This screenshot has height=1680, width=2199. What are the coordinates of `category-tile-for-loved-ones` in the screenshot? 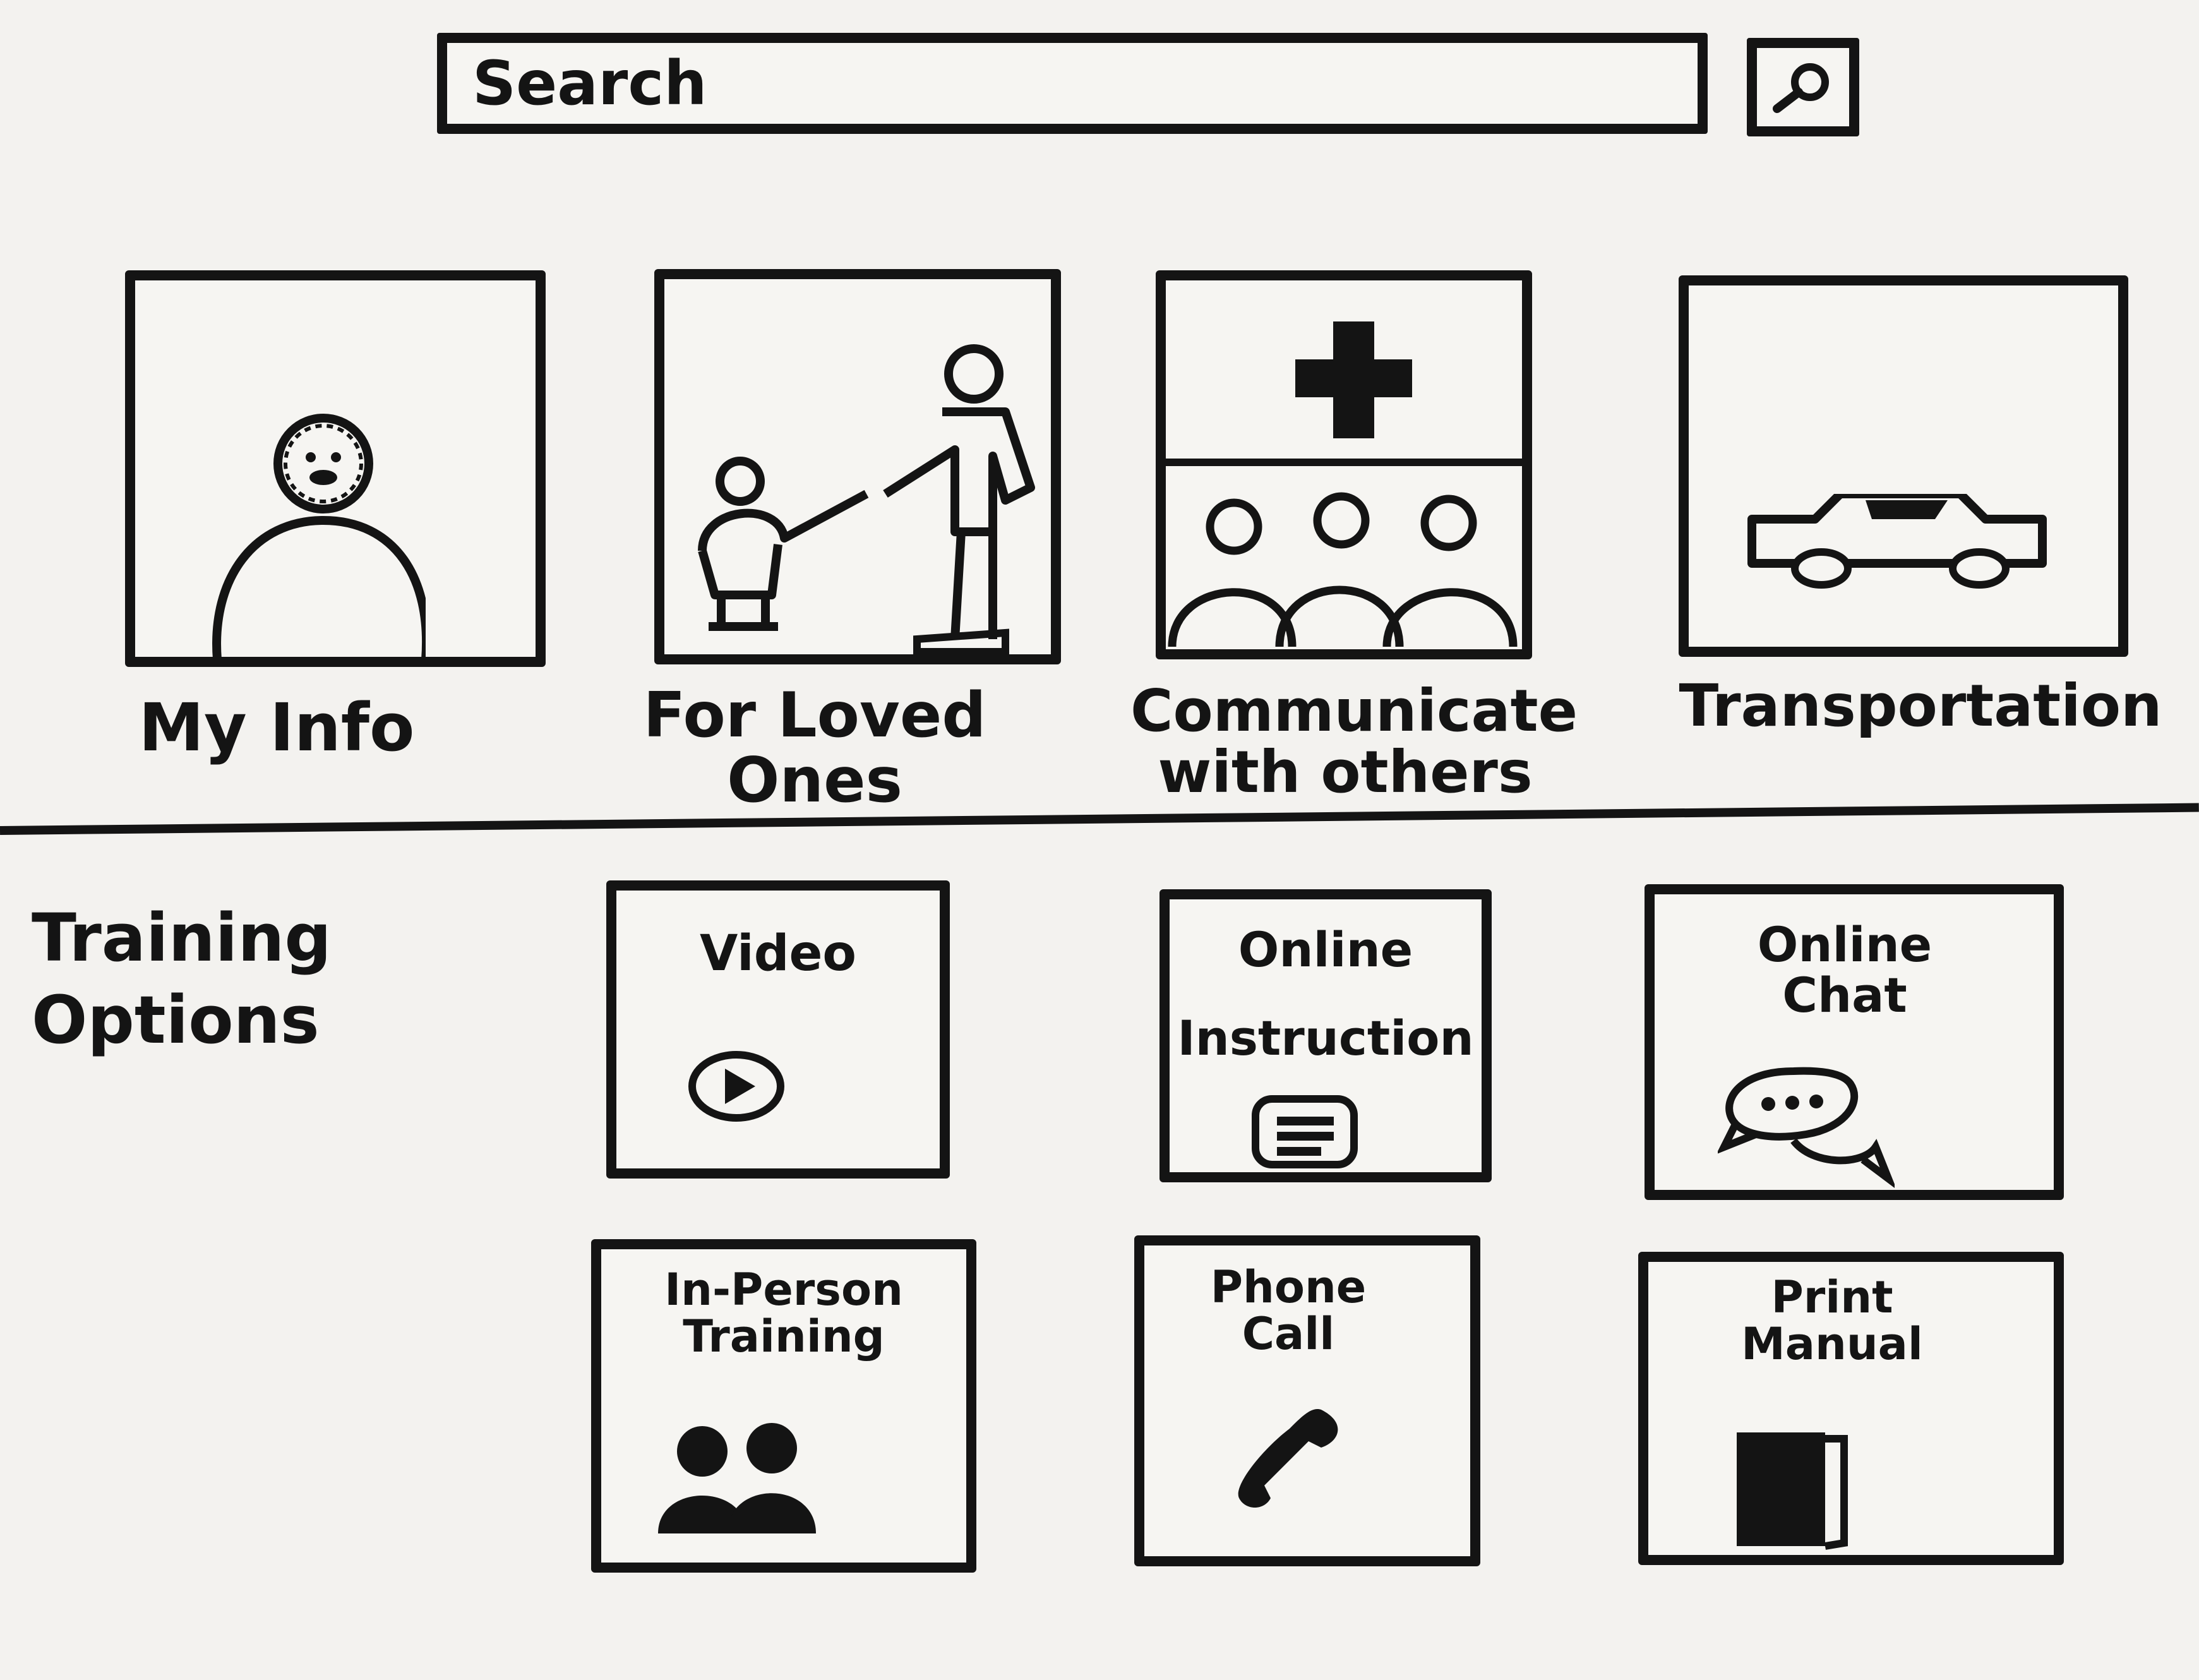 It's located at (858, 466).